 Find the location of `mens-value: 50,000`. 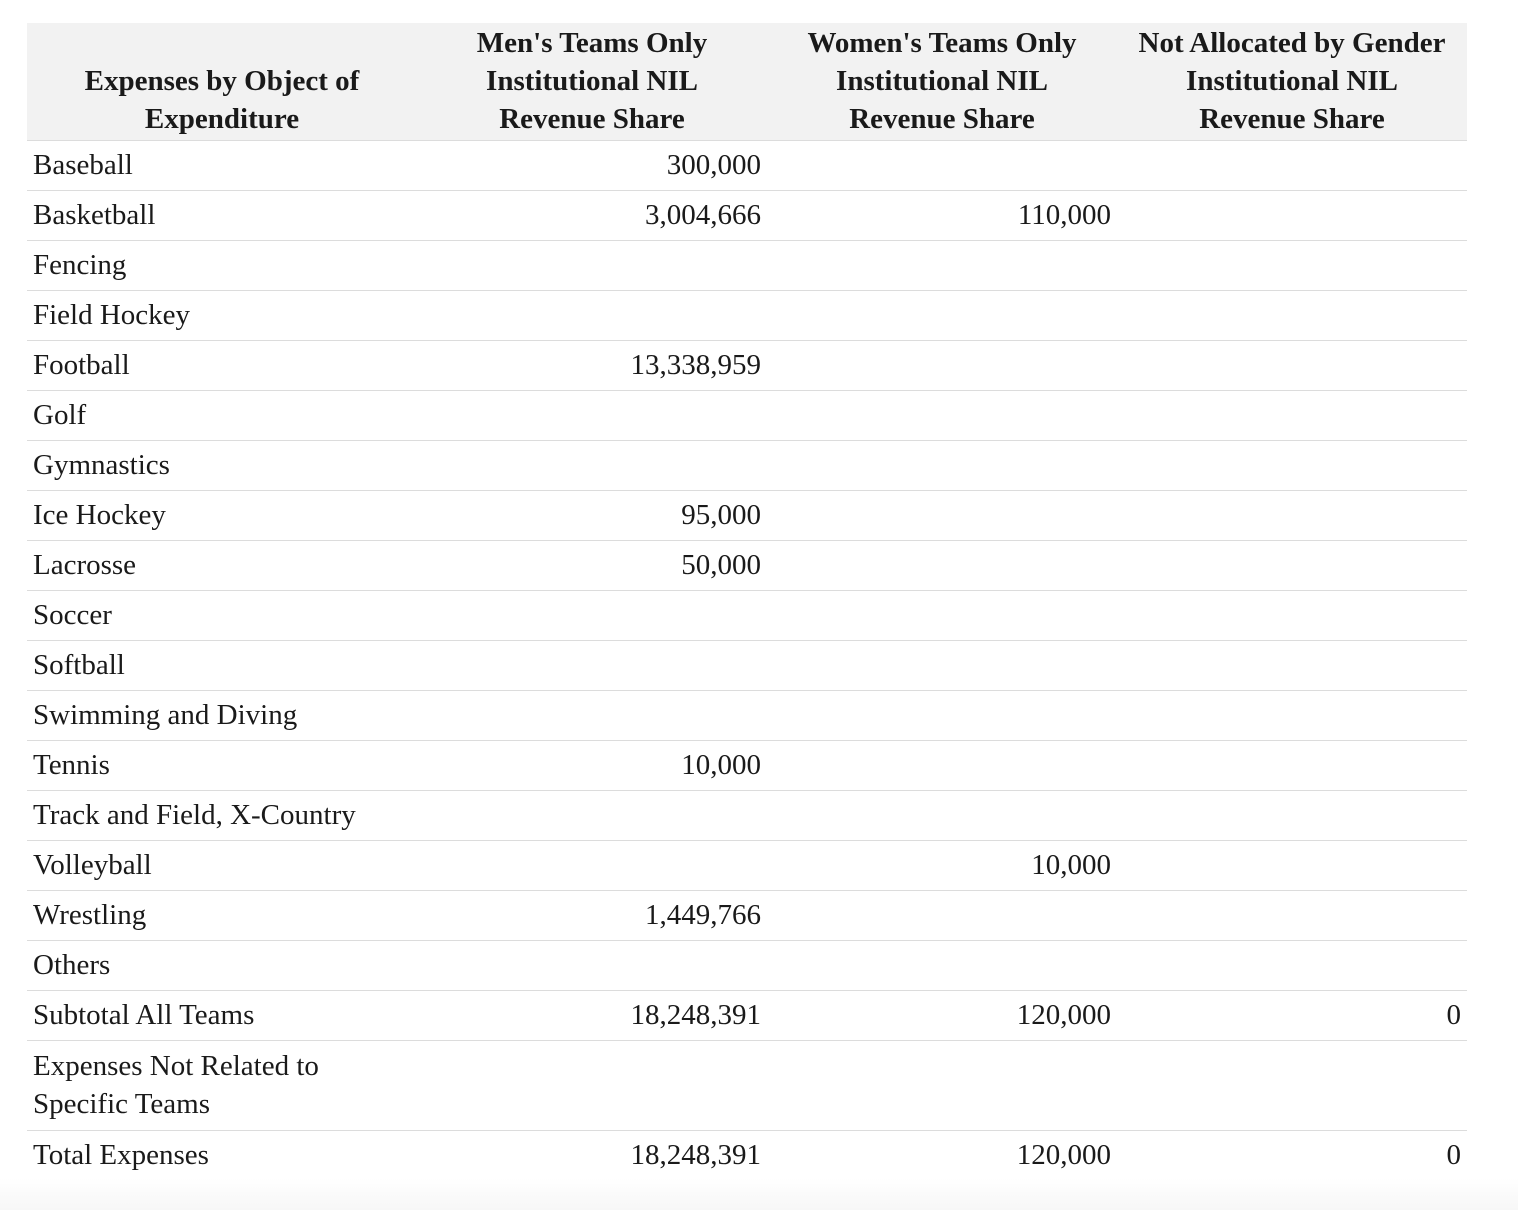

mens-value: 50,000 is located at coordinates (592, 565).